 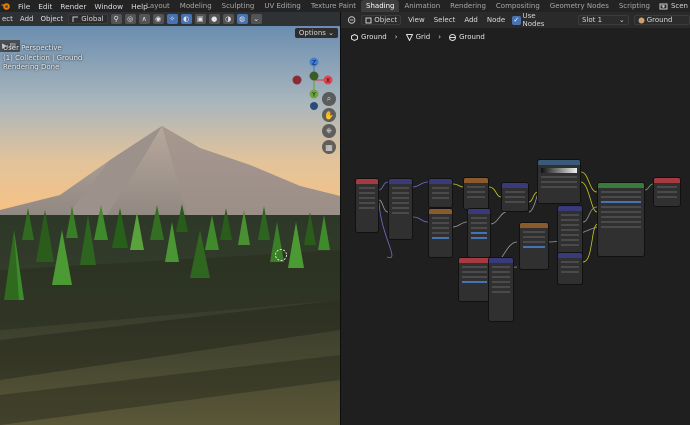 What do you see at coordinates (329, 99) in the screenshot?
I see `zoom-icon: ⌕` at bounding box center [329, 99].